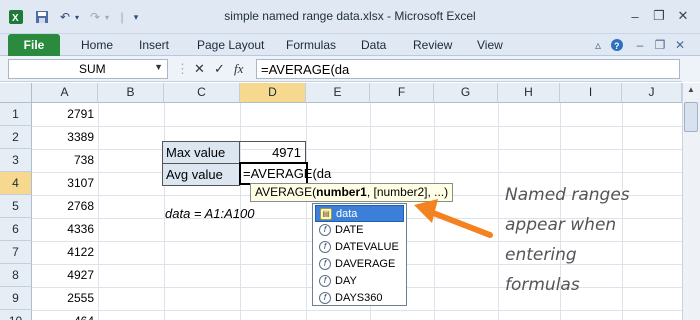  I want to click on tab-formulas: Formulas, so click(311, 45).